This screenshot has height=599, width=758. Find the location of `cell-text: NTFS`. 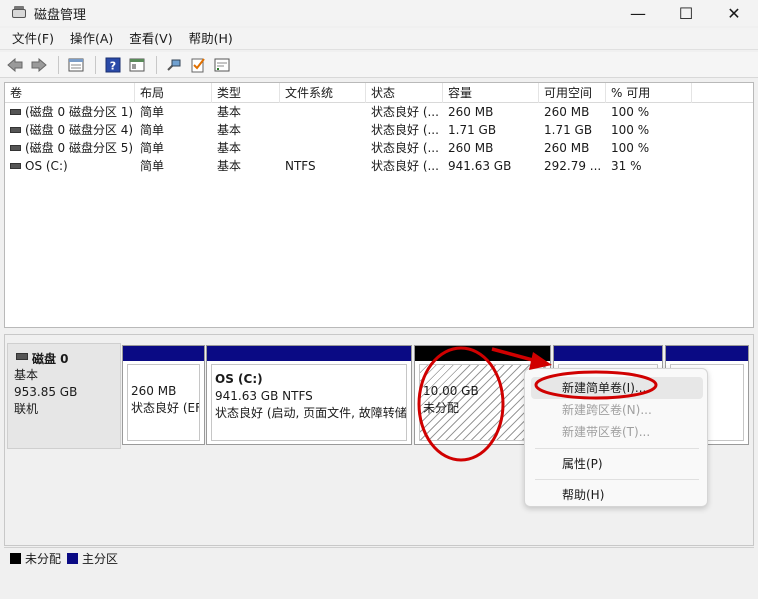

cell-text: NTFS is located at coordinates (300, 166).